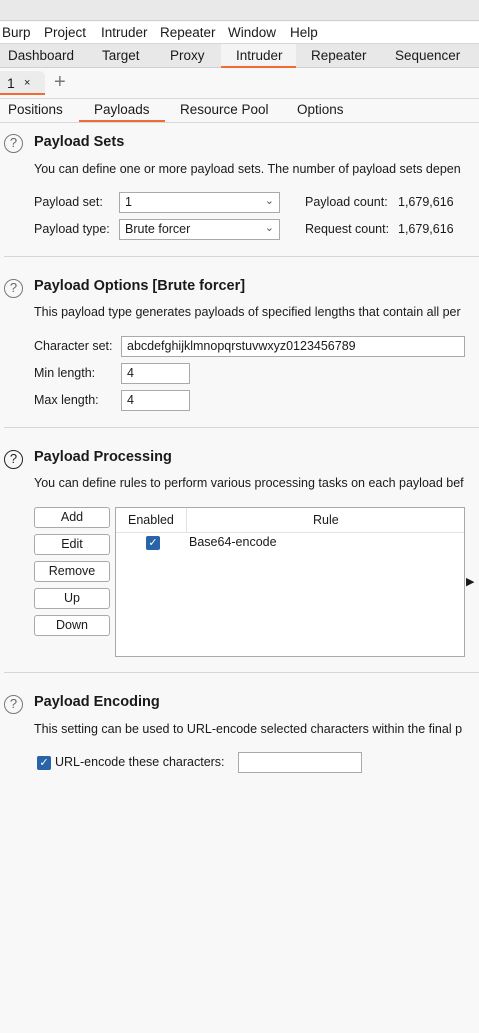  What do you see at coordinates (426, 202) in the screenshot?
I see `payload-count-value: 1,679,616` at bounding box center [426, 202].